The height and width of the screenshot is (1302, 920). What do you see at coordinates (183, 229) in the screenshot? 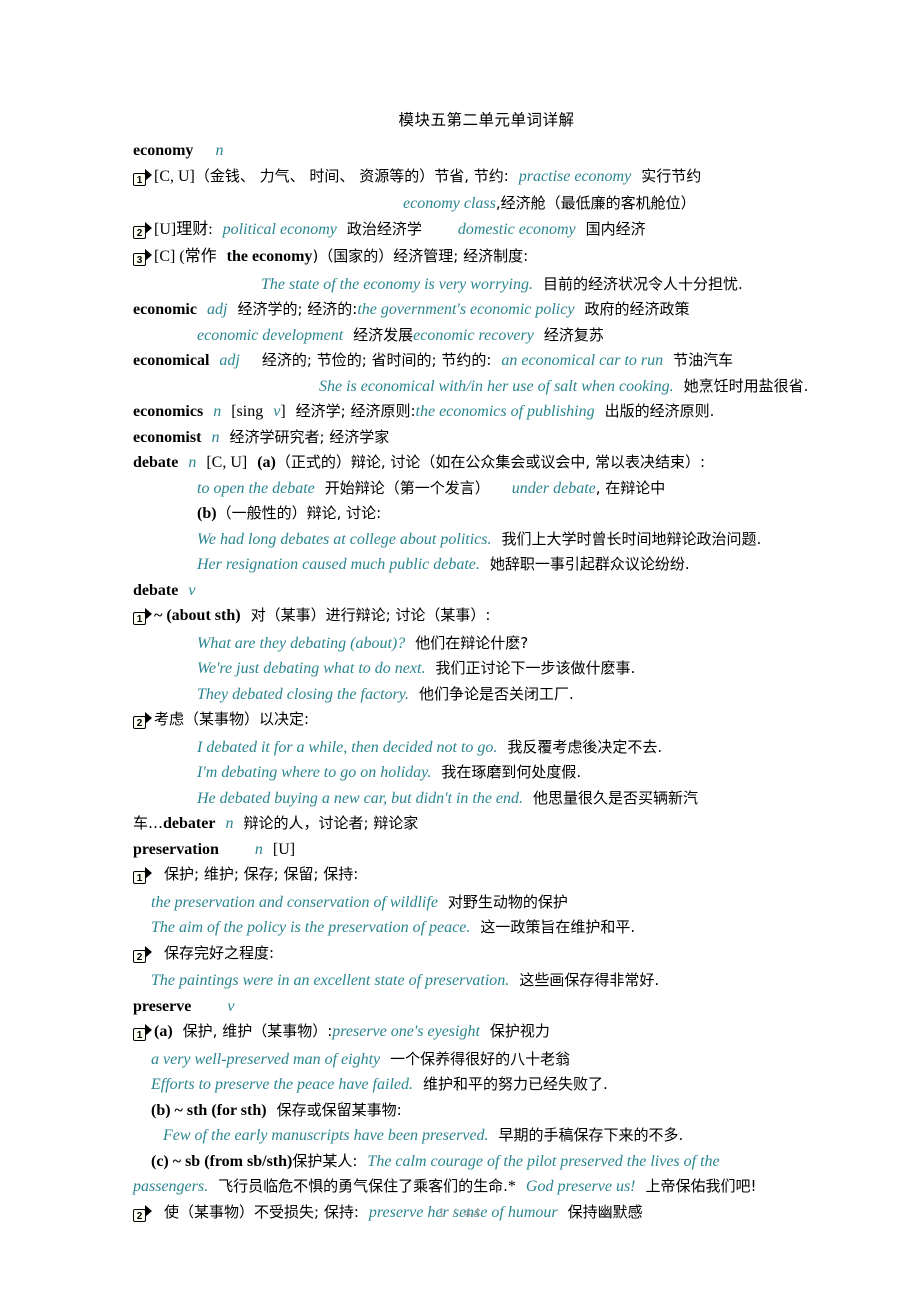
I see `grammar-label: [U]理财:` at bounding box center [183, 229].